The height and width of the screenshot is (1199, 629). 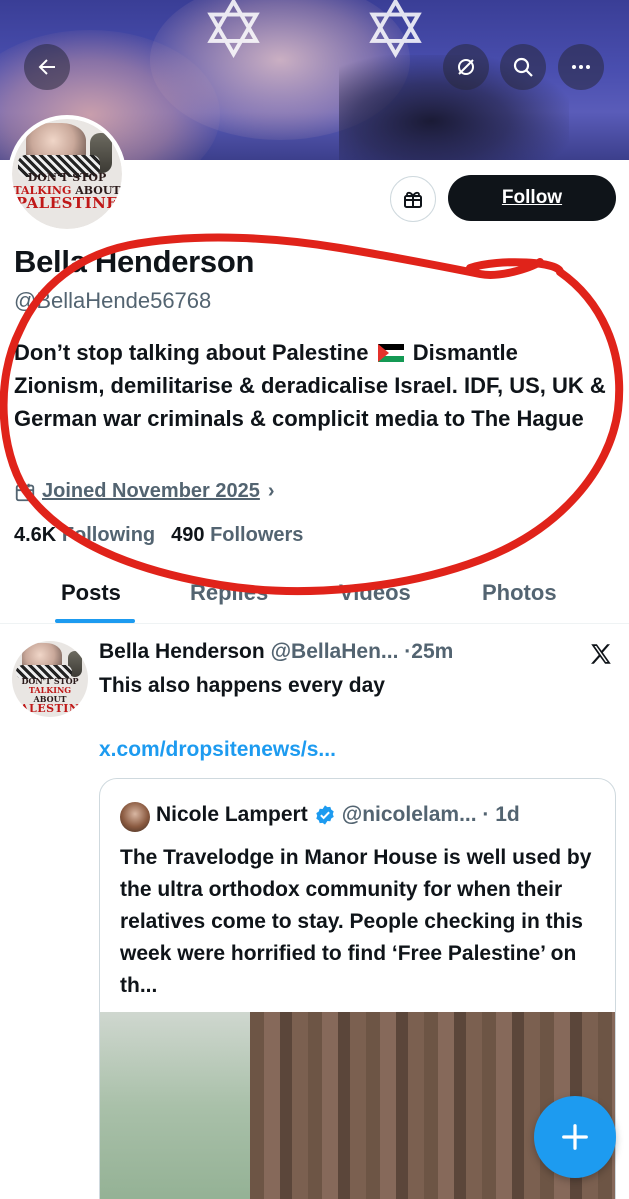 I want to click on post-author-avatar: DON'T STOP TALKING ABOUT PALESTINE, so click(x=50, y=679).